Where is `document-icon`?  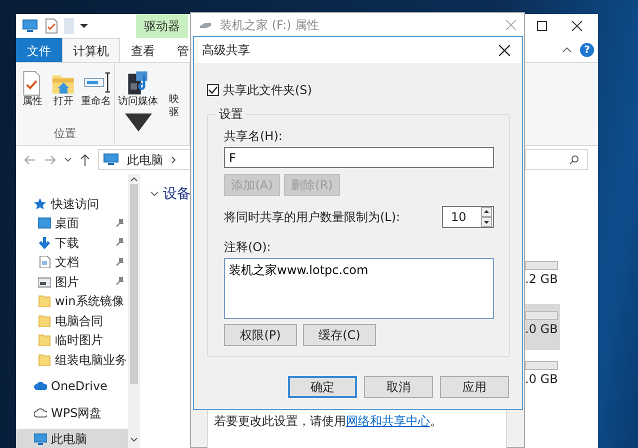
document-icon is located at coordinates (44, 262).